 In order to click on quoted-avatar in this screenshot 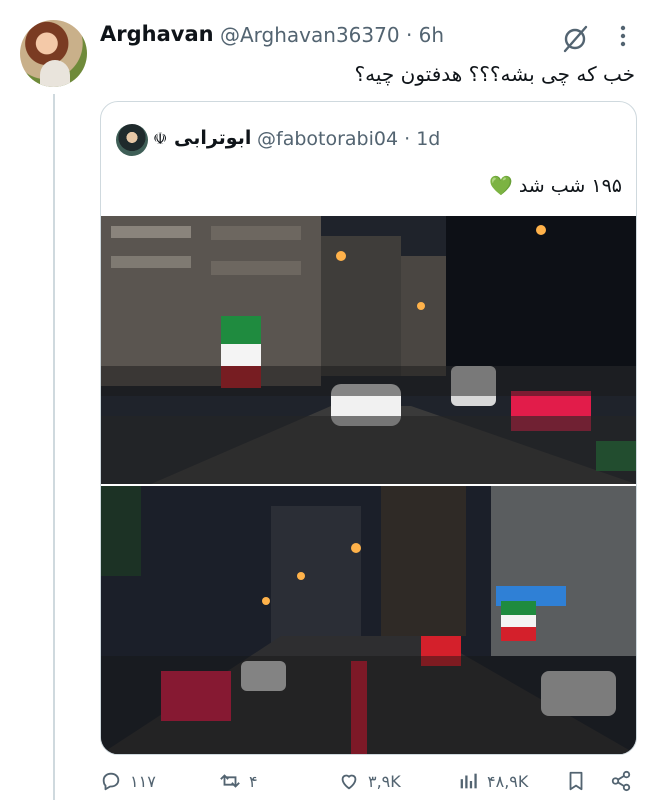, I will do `click(132, 140)`.